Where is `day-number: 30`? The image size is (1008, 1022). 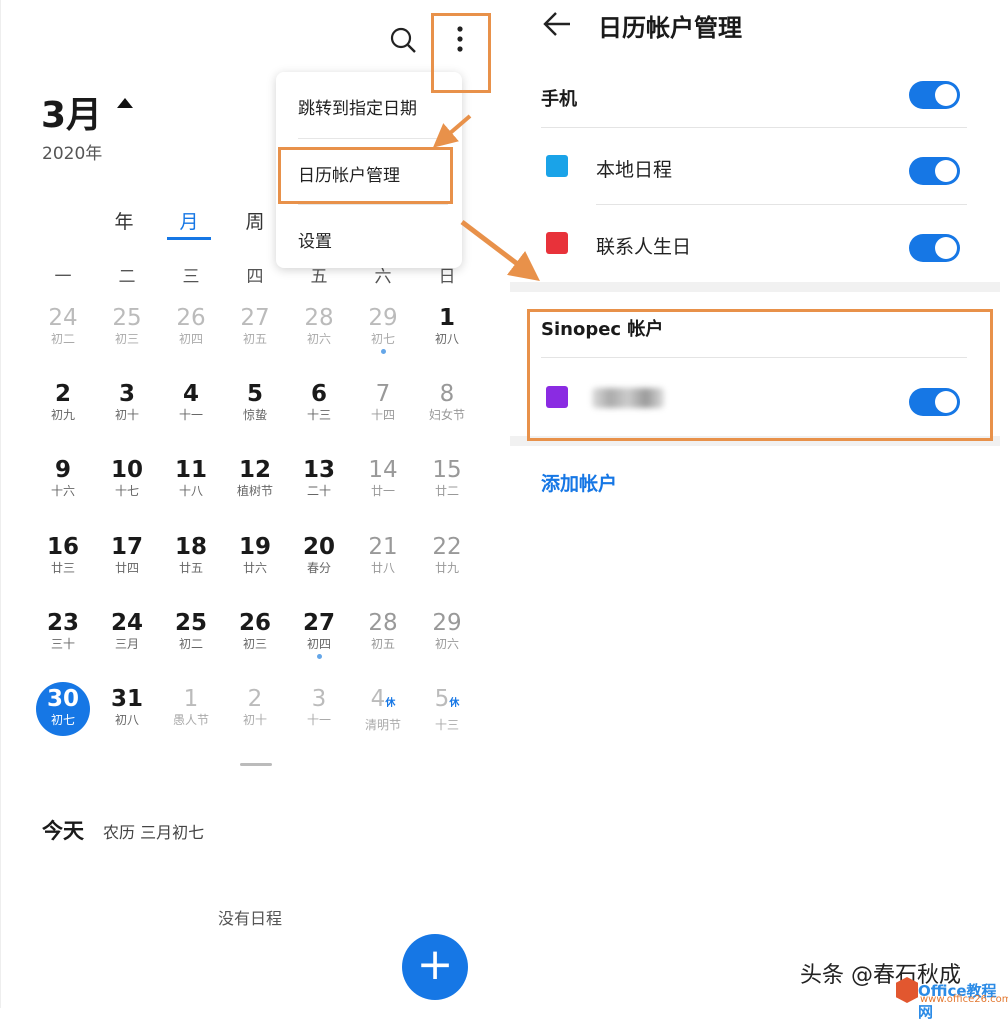 day-number: 30 is located at coordinates (62, 699).